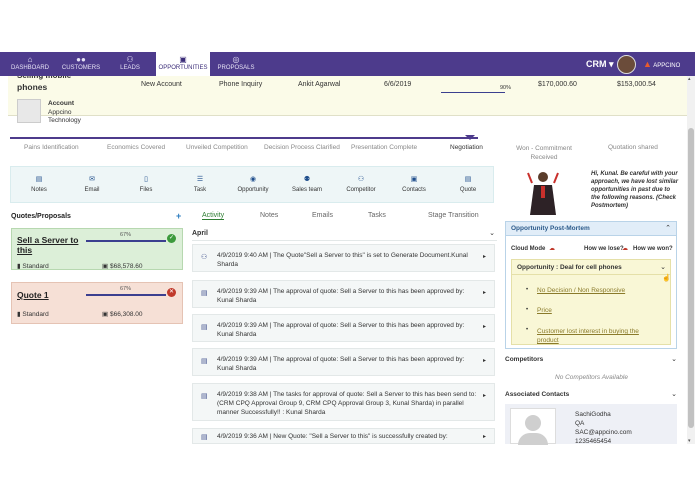 The width and height of the screenshot is (695, 494). What do you see at coordinates (307, 184) in the screenshot?
I see `tool-sales-team: ⚉ Sales team` at bounding box center [307, 184].